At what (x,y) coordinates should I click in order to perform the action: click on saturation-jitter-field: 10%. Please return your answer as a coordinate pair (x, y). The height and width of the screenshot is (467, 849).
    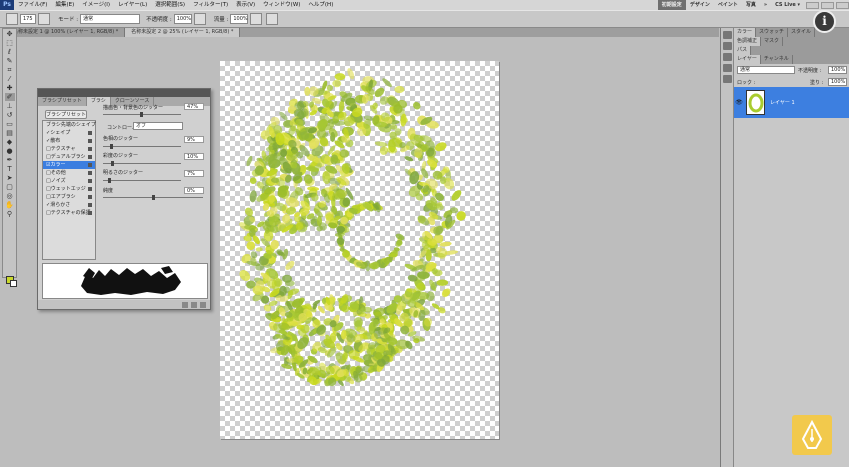
    Looking at the image, I should click on (194, 156).